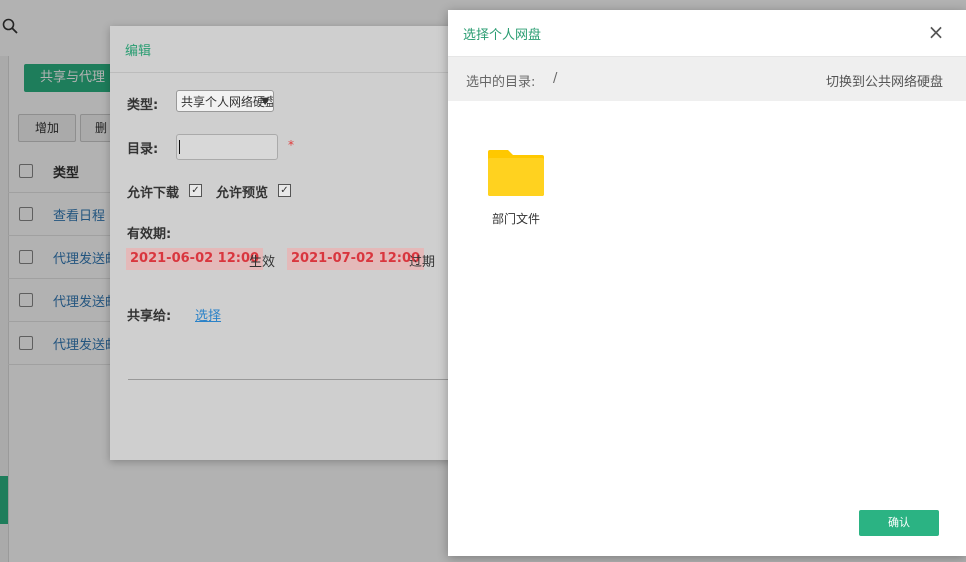 The height and width of the screenshot is (562, 966). Describe the element at coordinates (515, 219) in the screenshot. I see `folder-name: 部门文件` at that location.